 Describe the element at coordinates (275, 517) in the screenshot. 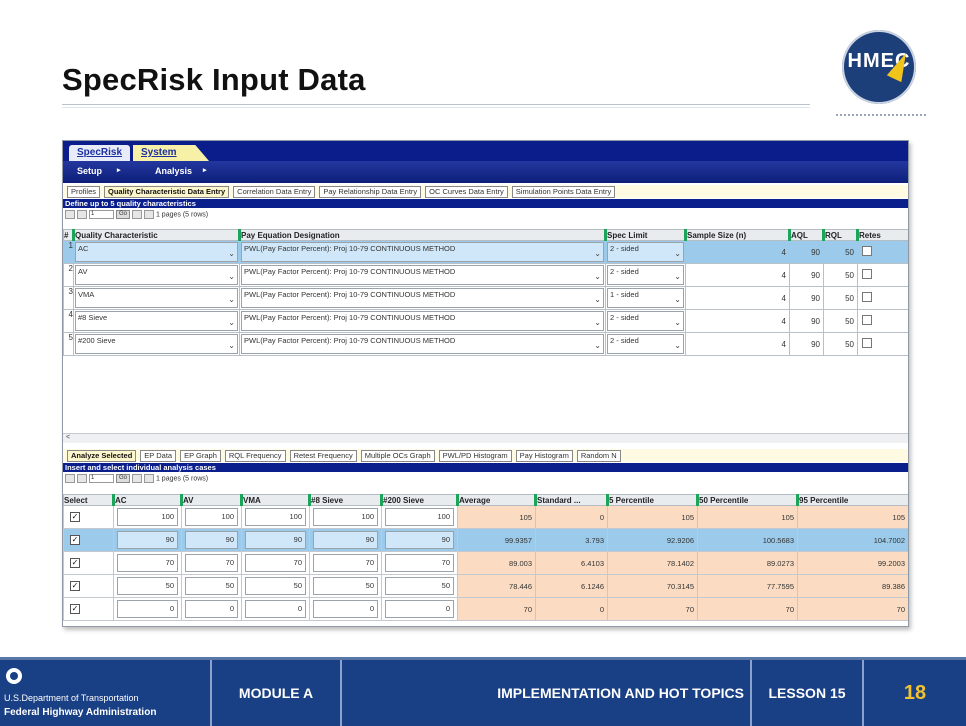

I see `vma-input: 100` at that location.